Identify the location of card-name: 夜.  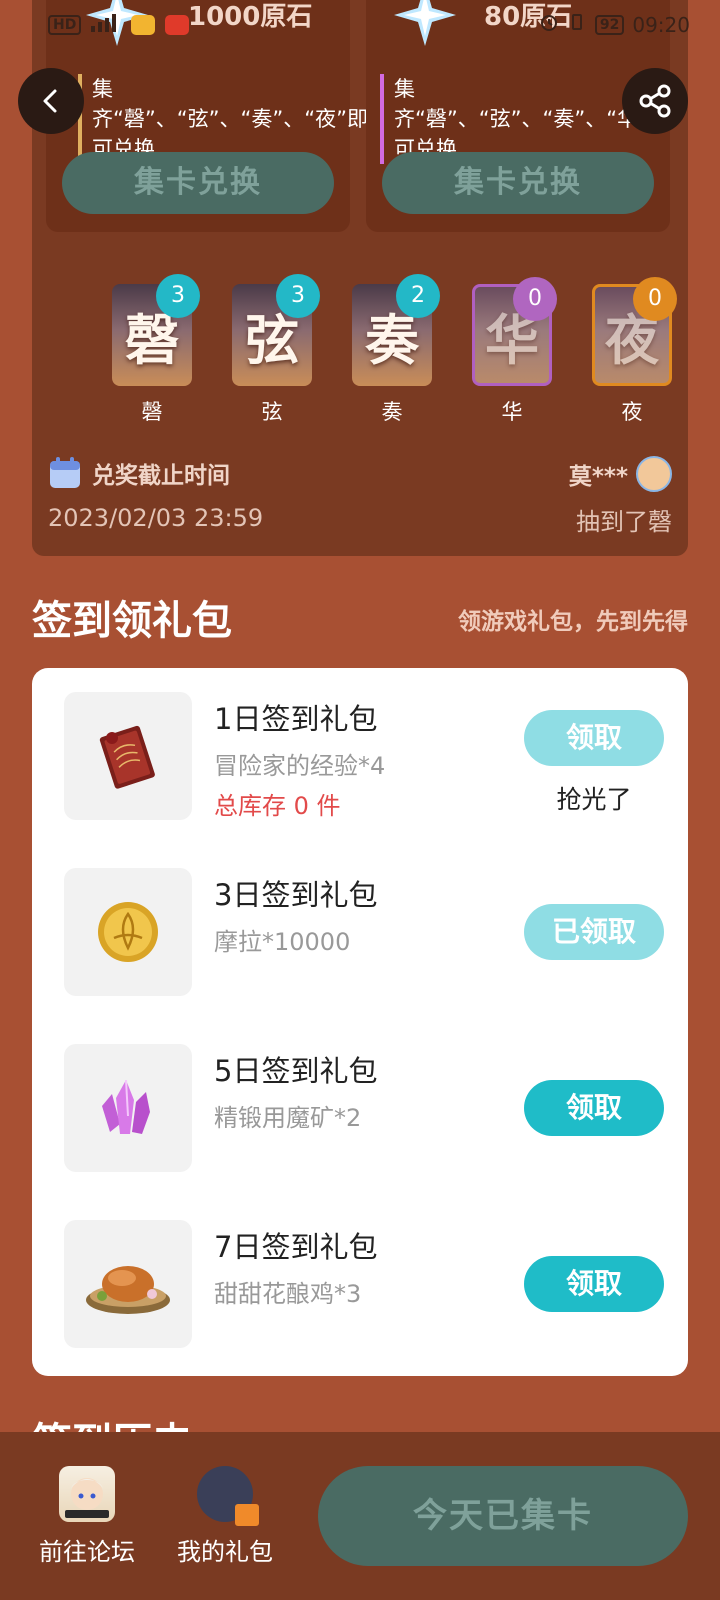
(632, 412).